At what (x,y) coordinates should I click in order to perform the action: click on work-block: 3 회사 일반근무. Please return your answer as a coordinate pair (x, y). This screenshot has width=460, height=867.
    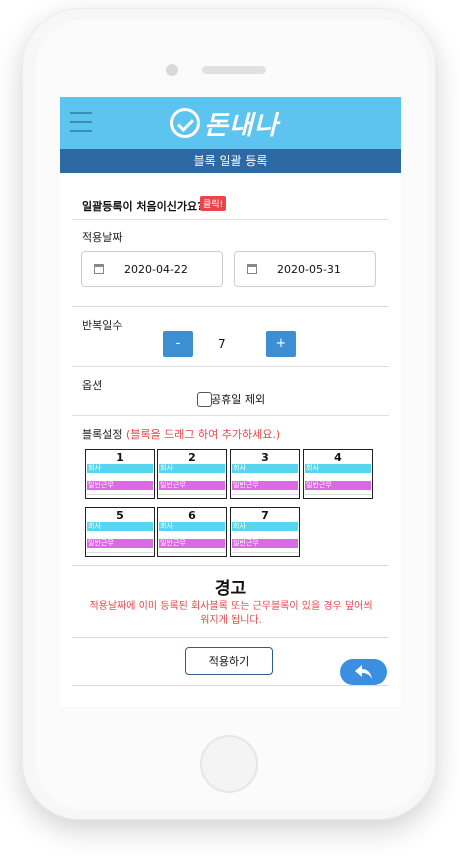
    Looking at the image, I should click on (265, 474).